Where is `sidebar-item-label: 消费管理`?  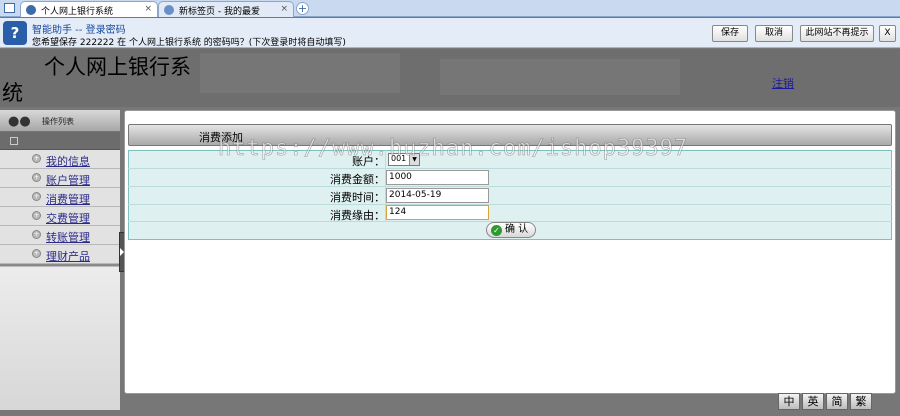
sidebar-item-label: 消费管理 is located at coordinates (68, 199).